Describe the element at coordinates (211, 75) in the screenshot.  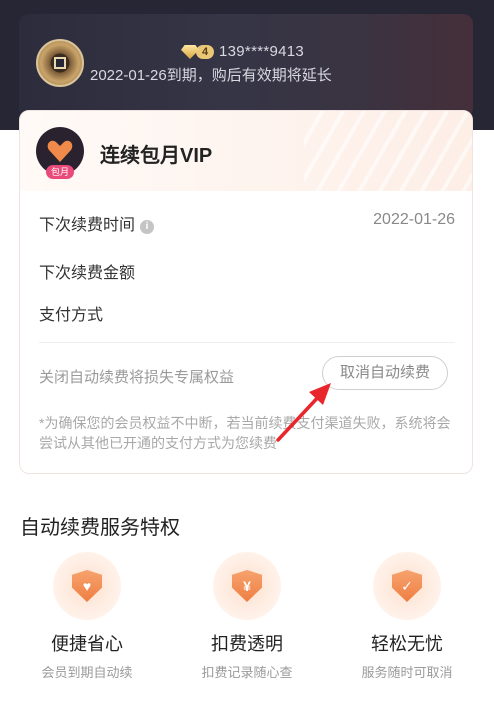
I see `expire-text: 2022-01-26到期，购后有效期将延长` at that location.